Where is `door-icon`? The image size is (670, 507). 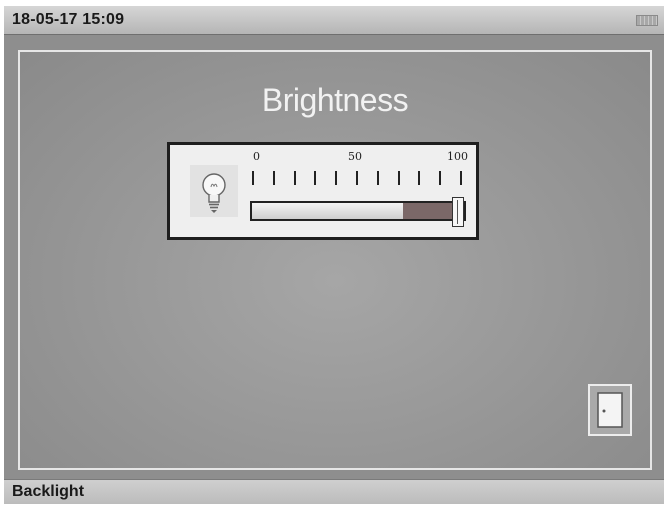 door-icon is located at coordinates (610, 410).